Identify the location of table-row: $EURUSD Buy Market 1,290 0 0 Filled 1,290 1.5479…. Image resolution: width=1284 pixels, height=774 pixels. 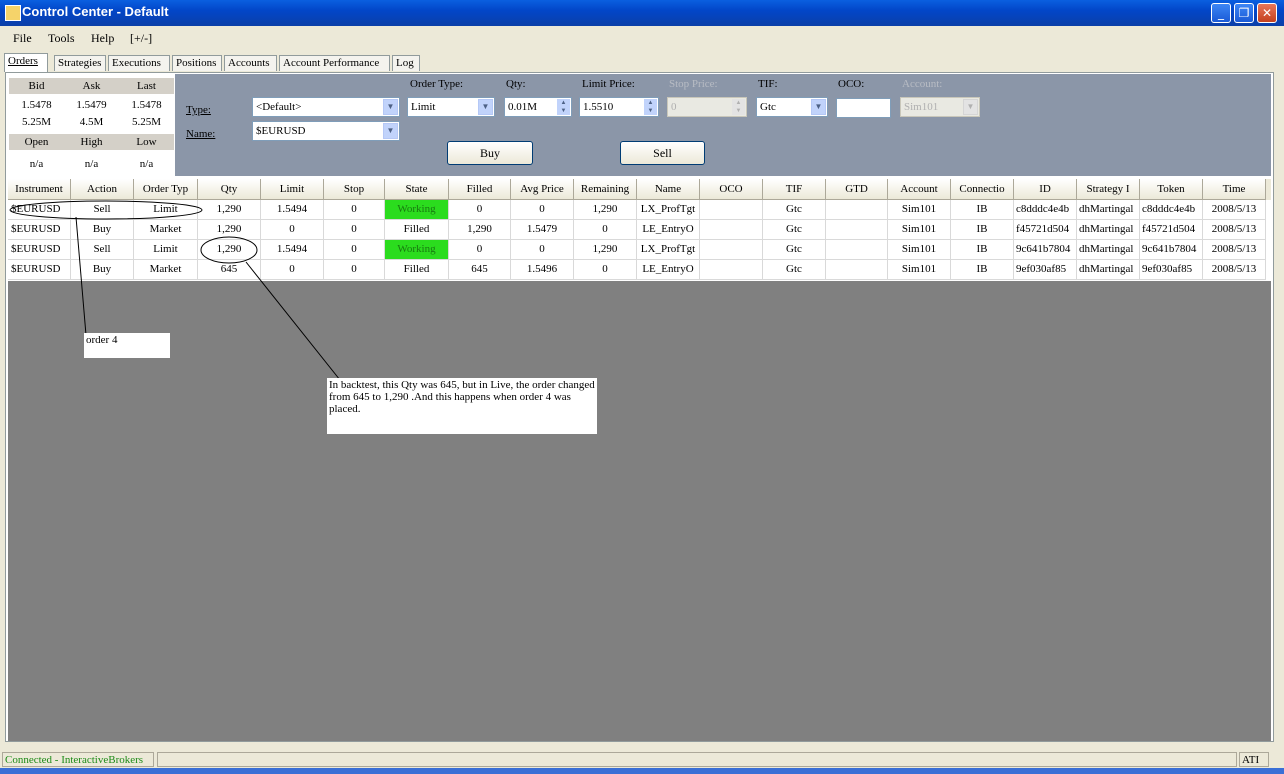
(639, 230).